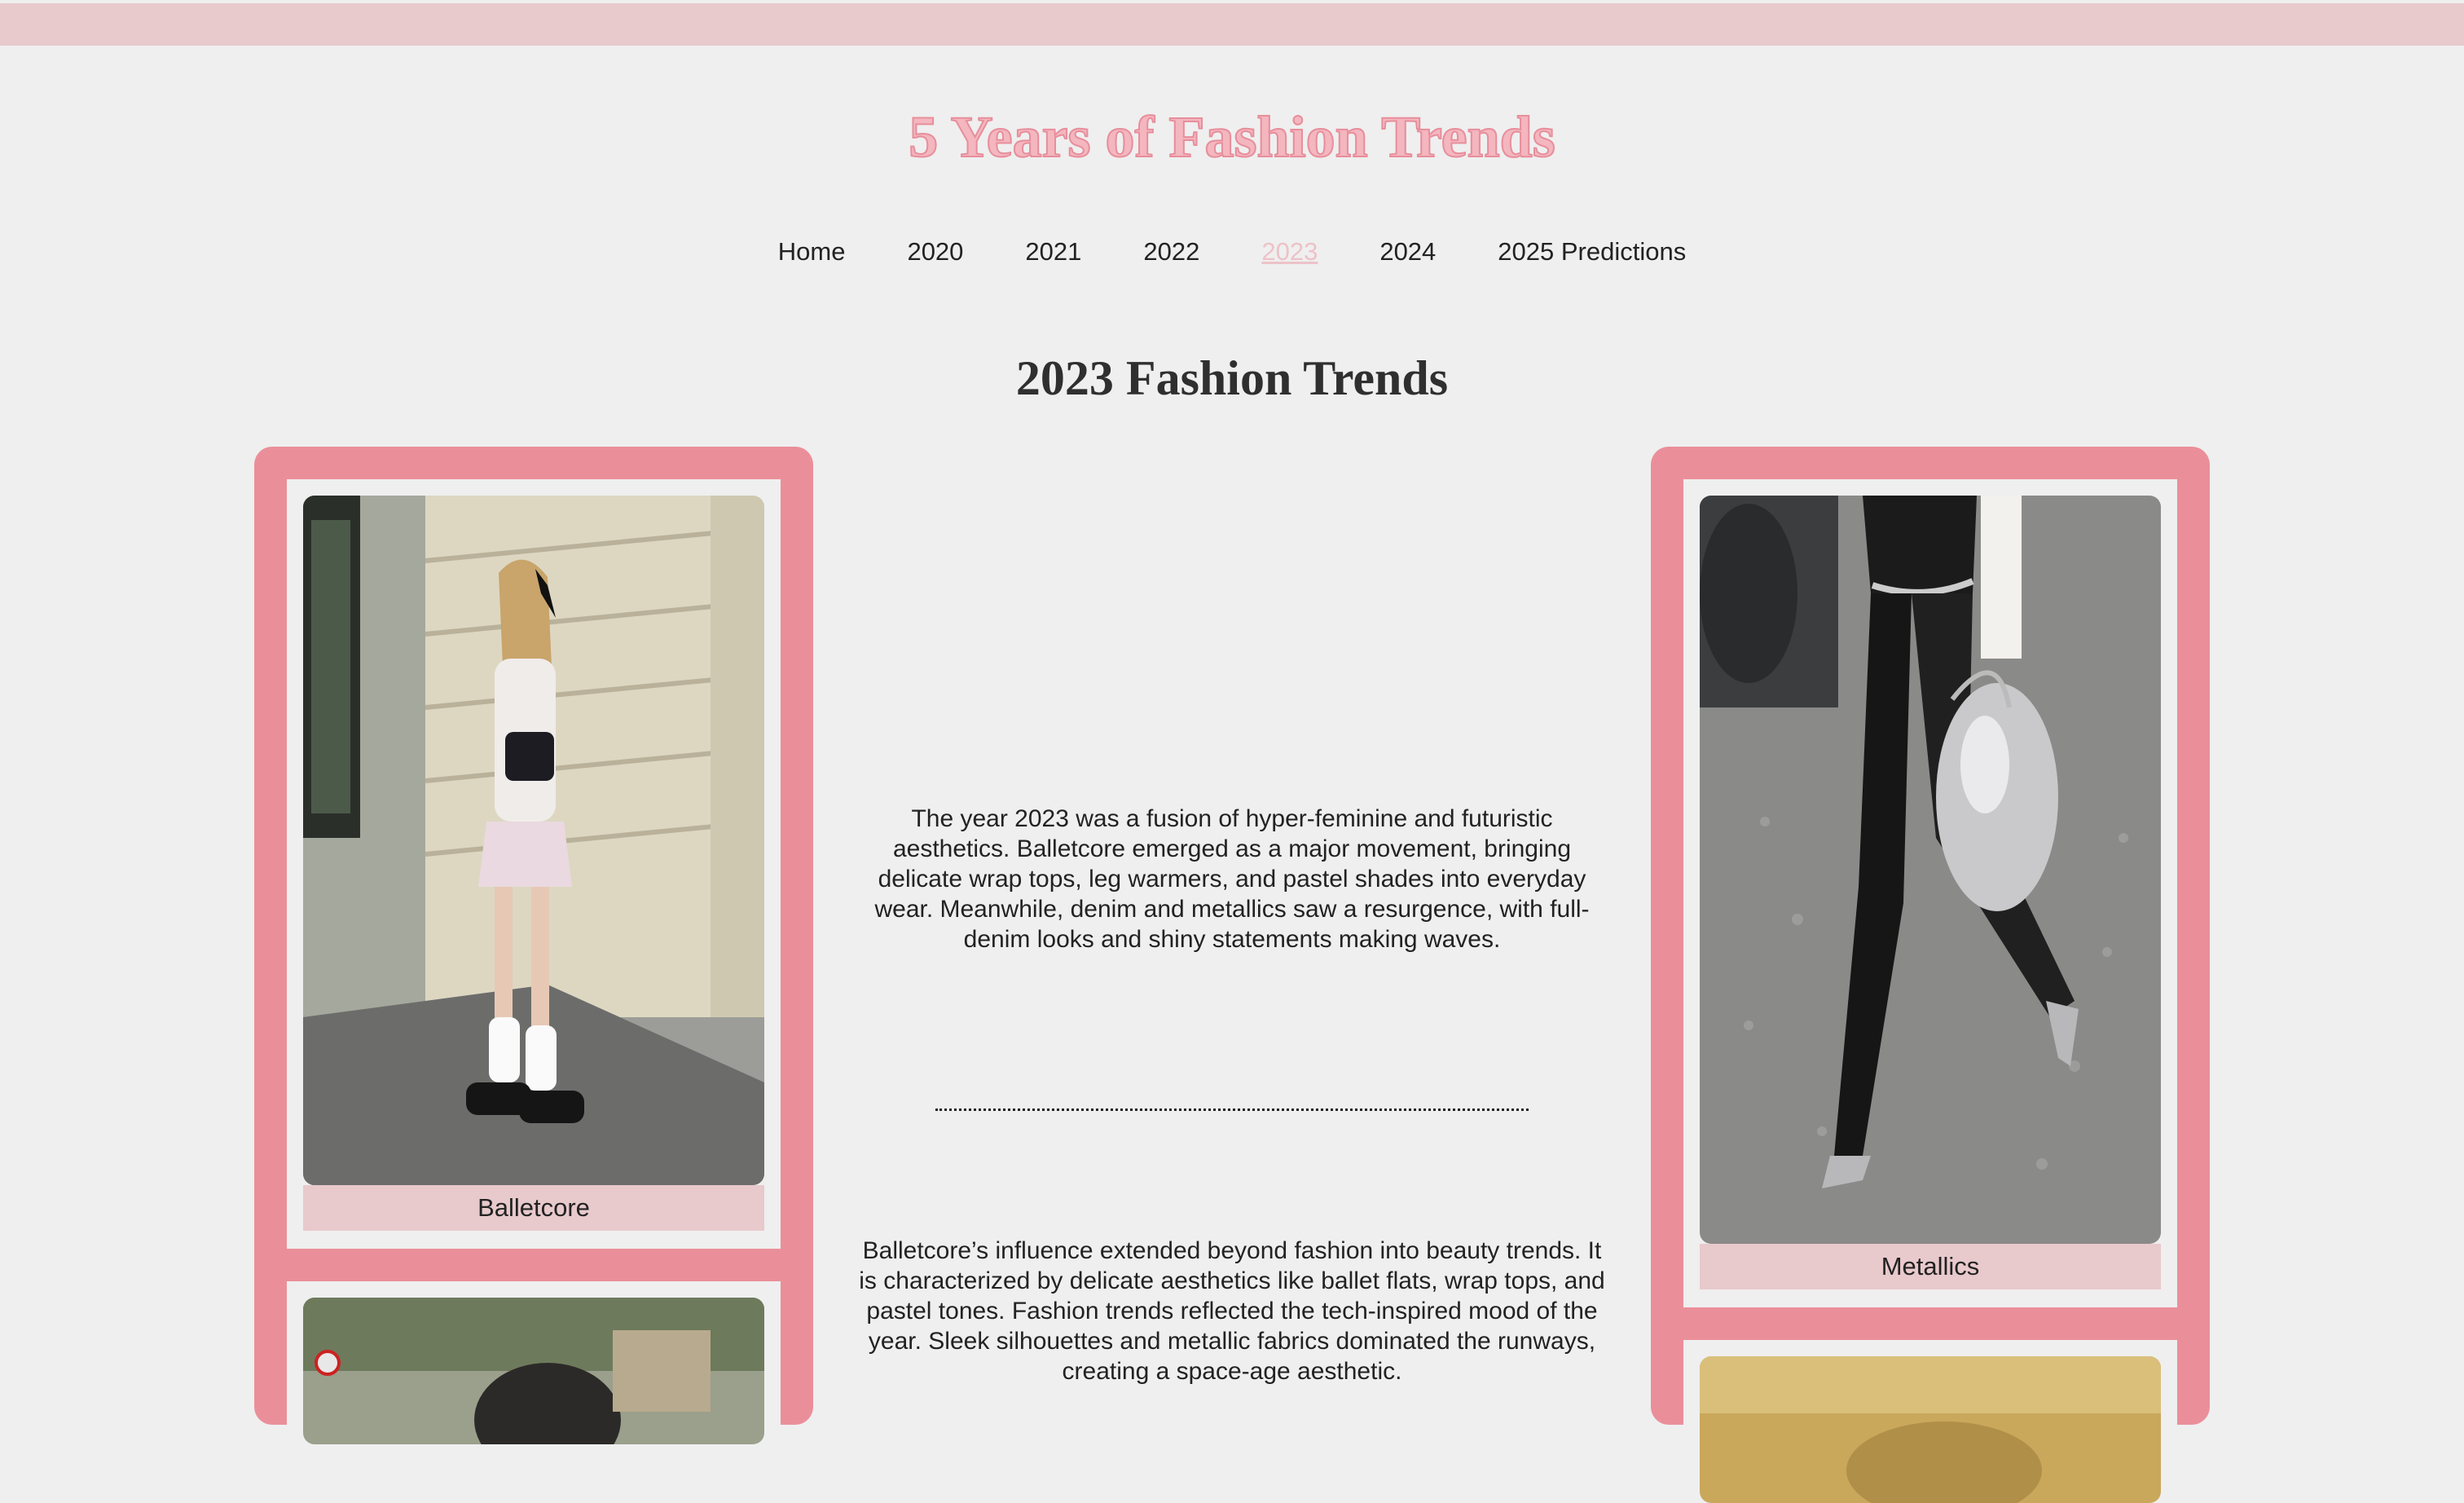 Image resolution: width=2464 pixels, height=1503 pixels. I want to click on third-trend-photo, so click(1930, 1429).